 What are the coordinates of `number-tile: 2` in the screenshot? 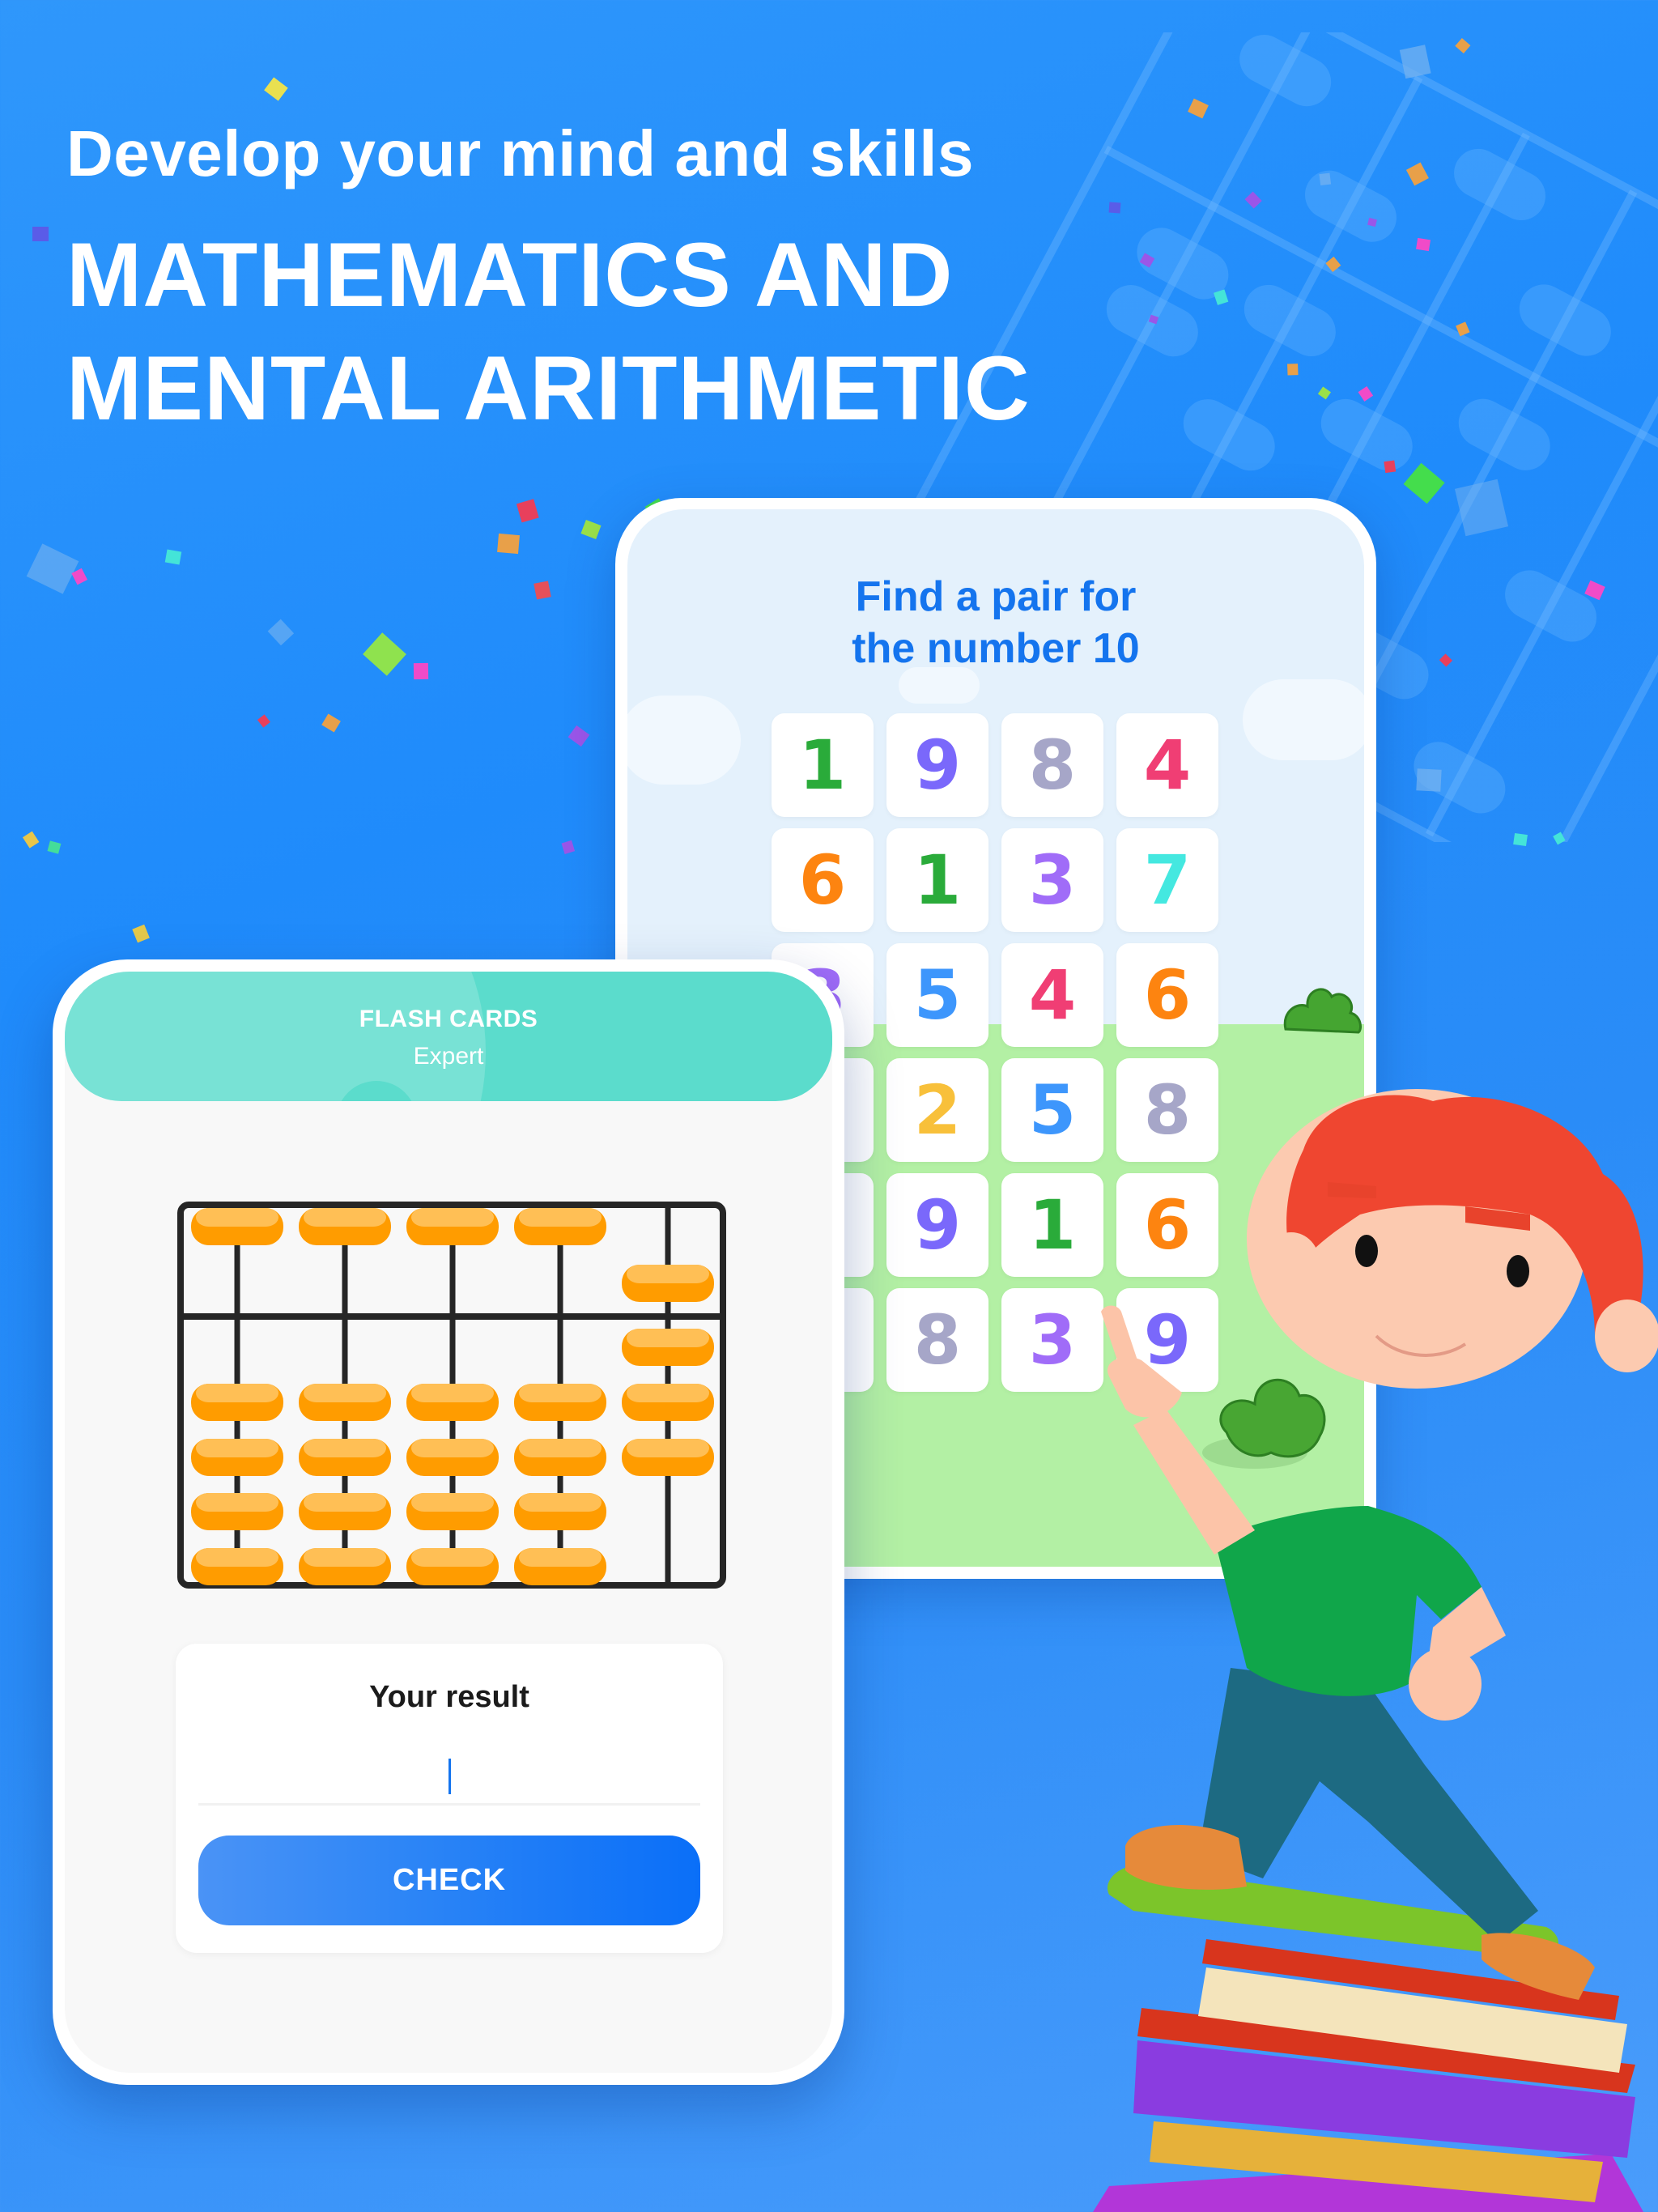 It's located at (937, 1110).